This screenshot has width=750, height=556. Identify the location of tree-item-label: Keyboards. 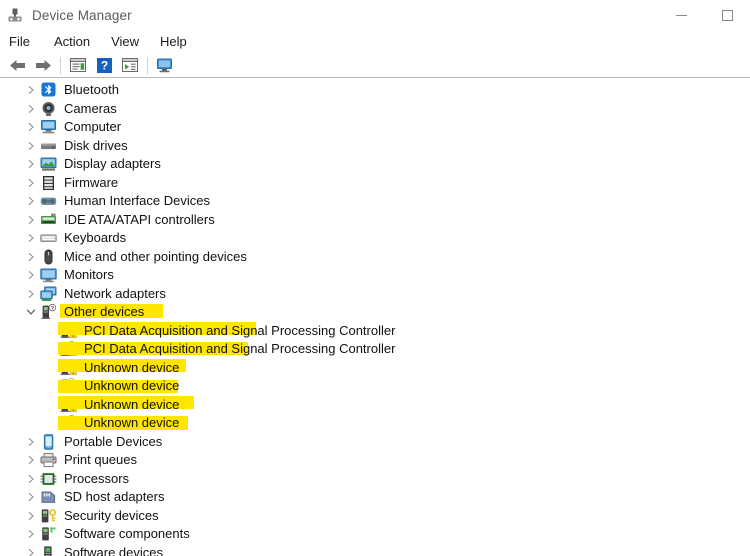
(95, 238).